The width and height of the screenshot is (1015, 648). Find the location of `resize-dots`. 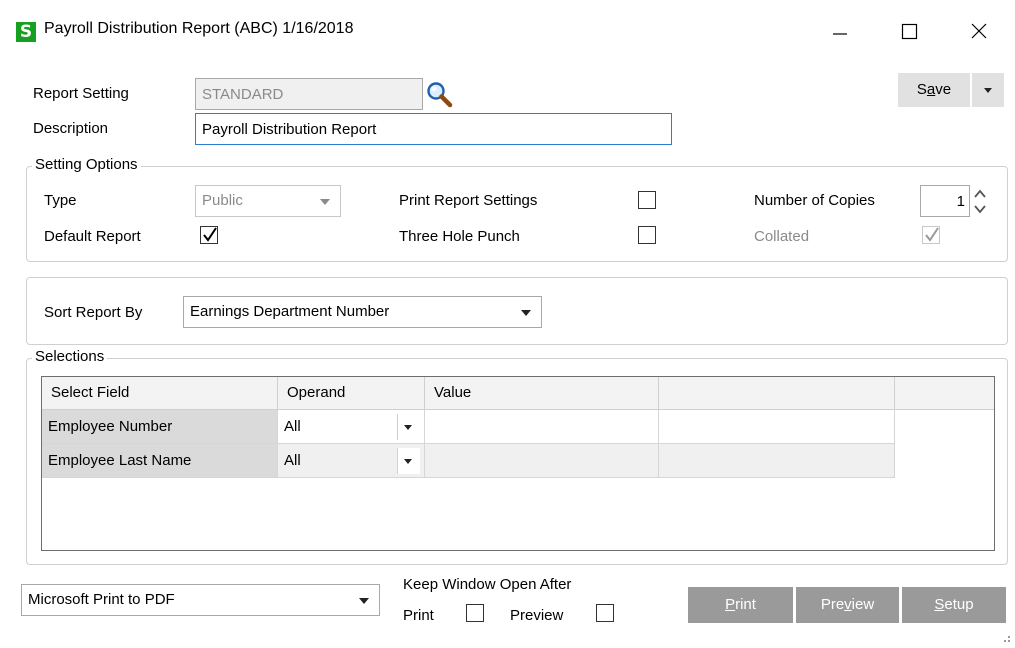

resize-dots is located at coordinates (1007, 639).